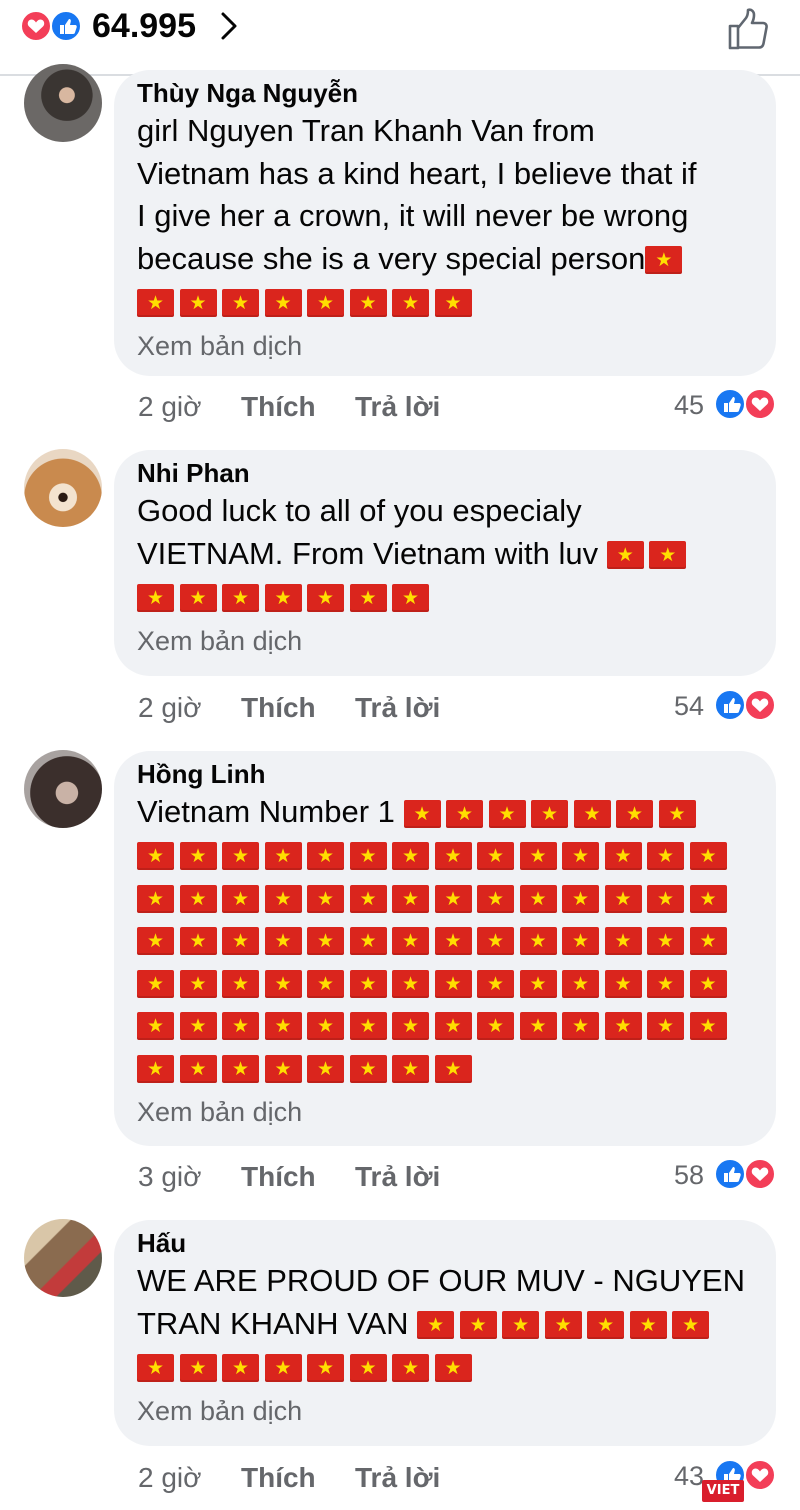 The width and height of the screenshot is (800, 1510). I want to click on comment-author: Hồng Linh, so click(445, 774).